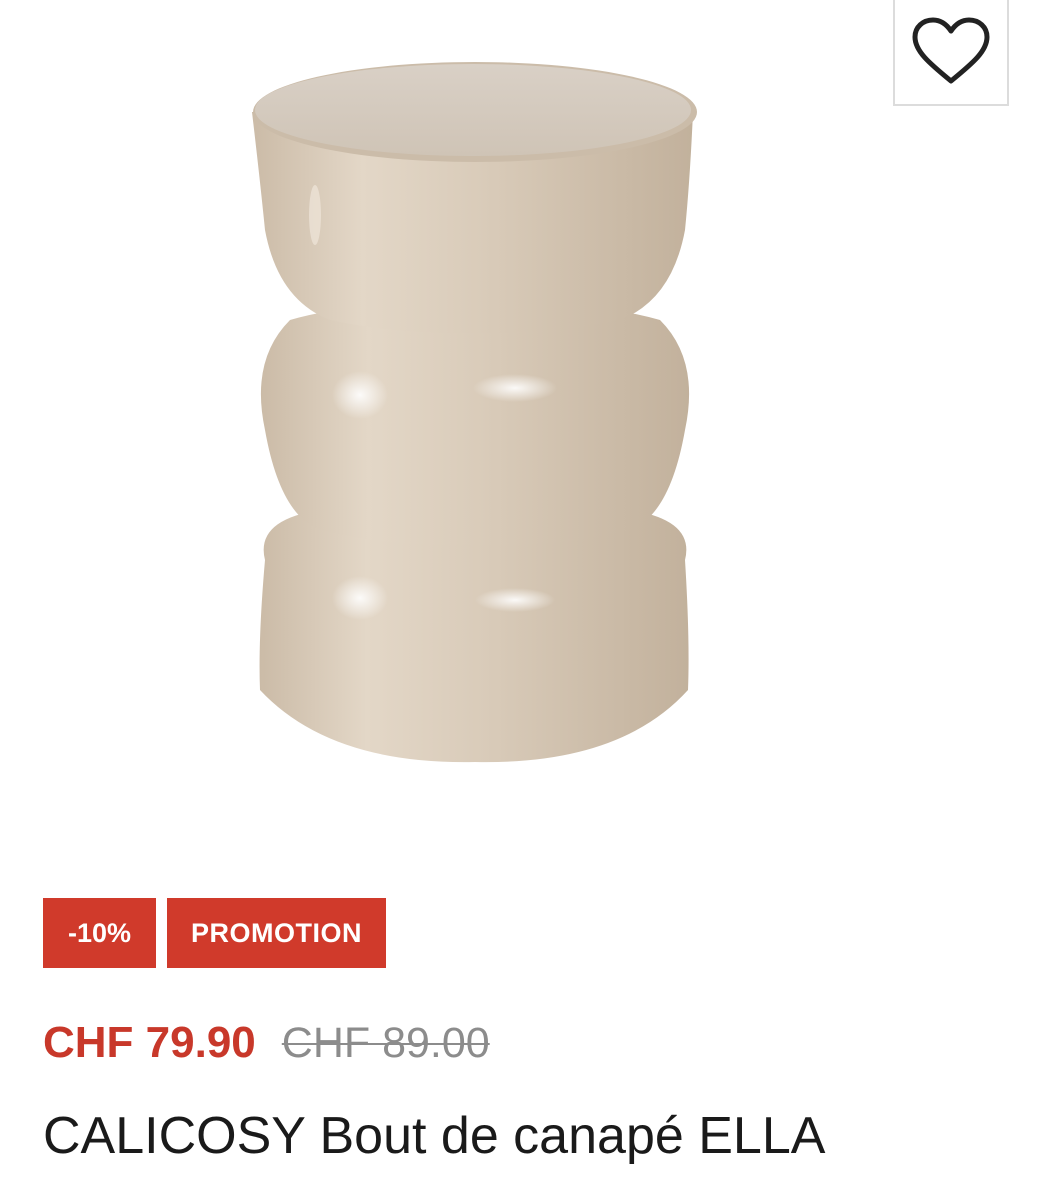 This screenshot has width=1054, height=1200. Describe the element at coordinates (276, 933) in the screenshot. I see `promotion-badge: PROMOTION` at that location.